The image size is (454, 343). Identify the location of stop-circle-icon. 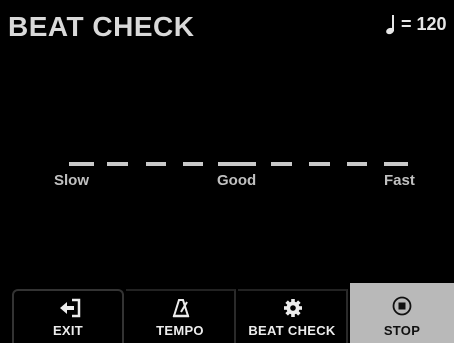
(402, 306).